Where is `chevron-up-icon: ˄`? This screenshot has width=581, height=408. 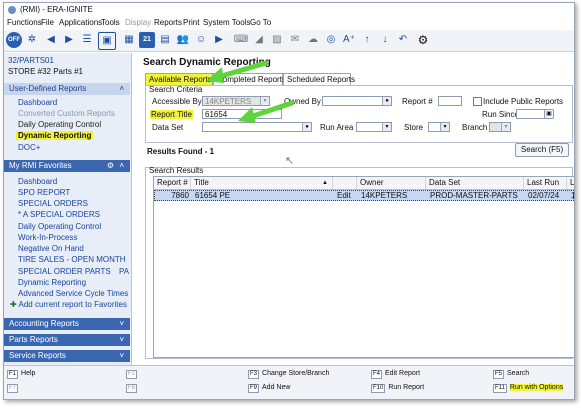 chevron-up-icon: ˄ is located at coordinates (121, 165).